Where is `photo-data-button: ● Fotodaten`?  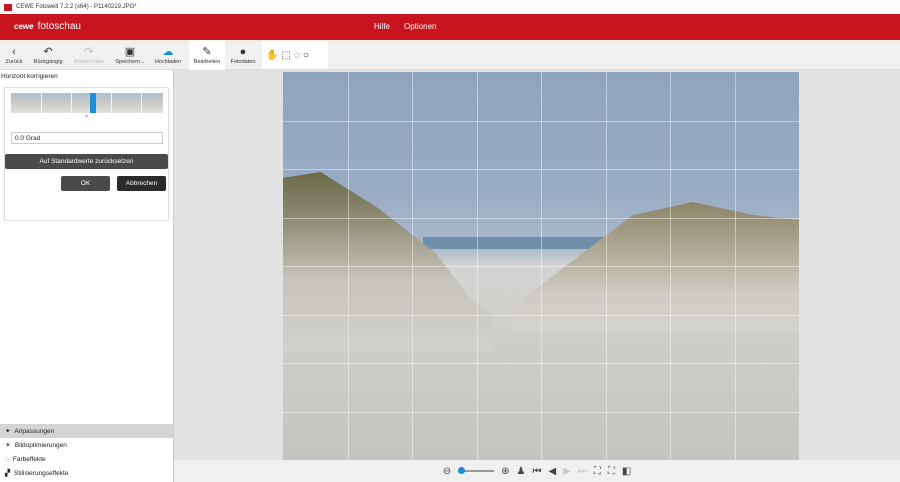
photo-data-button: ● Fotodaten is located at coordinates (243, 55).